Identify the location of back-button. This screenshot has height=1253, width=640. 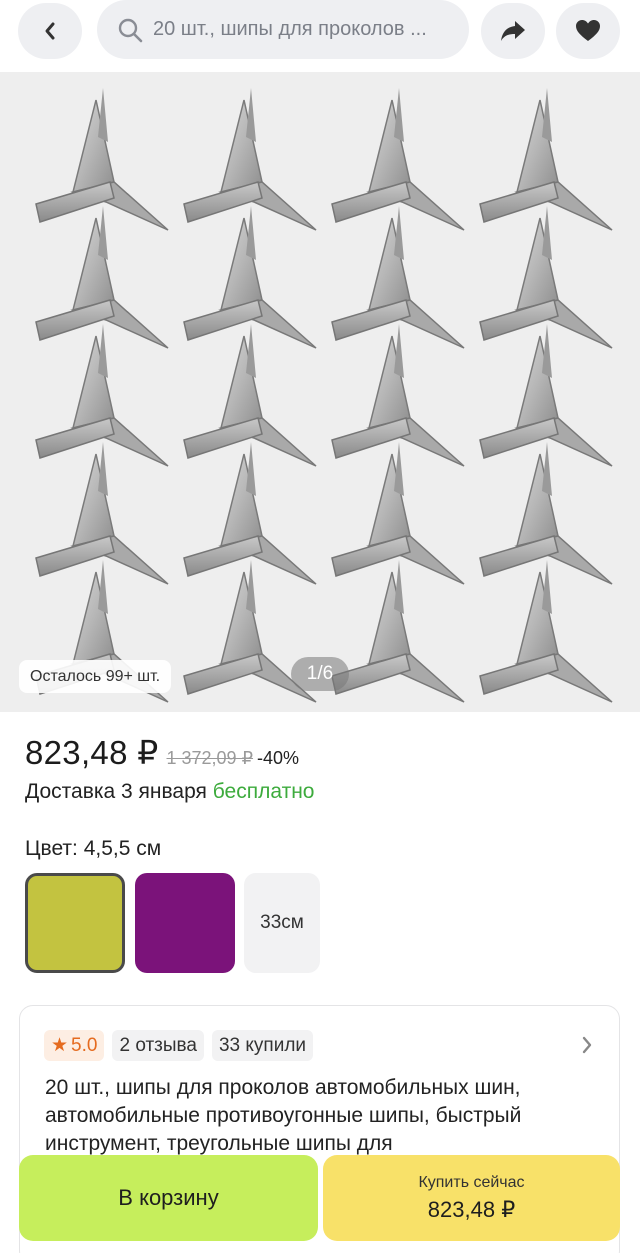
(50, 31).